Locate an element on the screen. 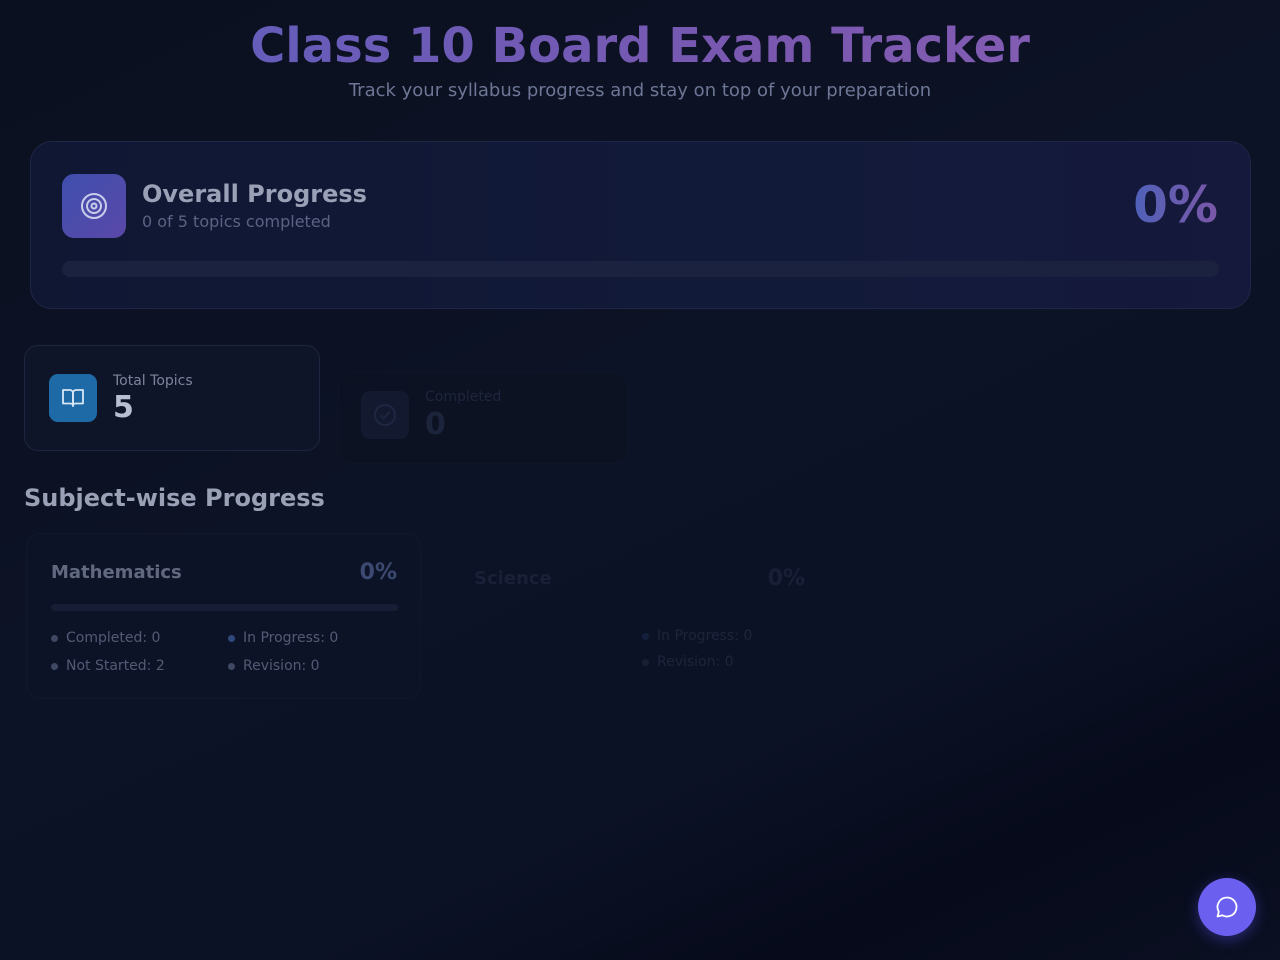 The width and height of the screenshot is (1280, 960). overall-progress-title: Overall Progress is located at coordinates (254, 194).